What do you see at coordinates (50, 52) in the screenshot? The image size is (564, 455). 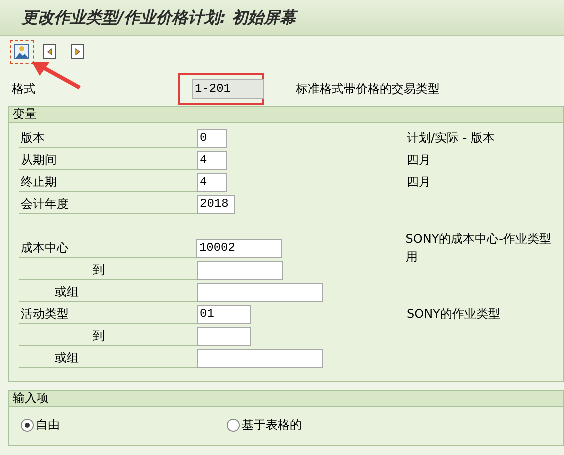 I see `previous-page-icon` at bounding box center [50, 52].